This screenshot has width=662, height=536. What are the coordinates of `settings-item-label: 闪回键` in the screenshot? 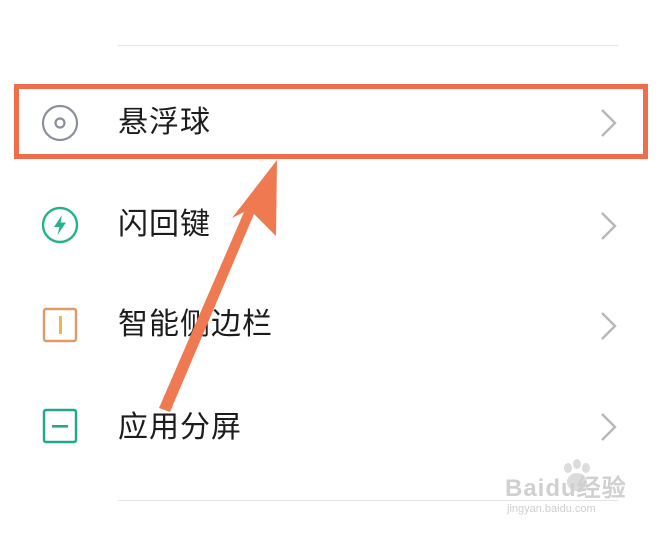 It's located at (164, 224).